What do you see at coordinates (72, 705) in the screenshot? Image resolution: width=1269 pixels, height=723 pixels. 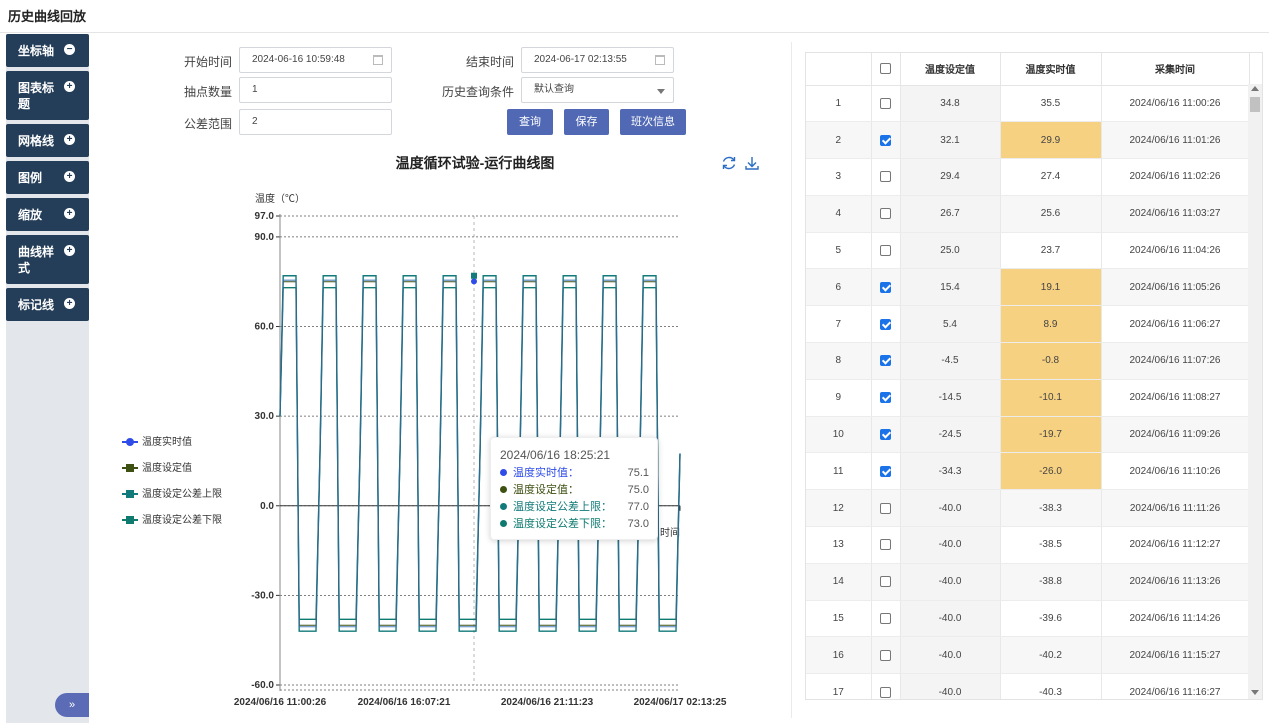 I see `expand-sidebar-button: »` at bounding box center [72, 705].